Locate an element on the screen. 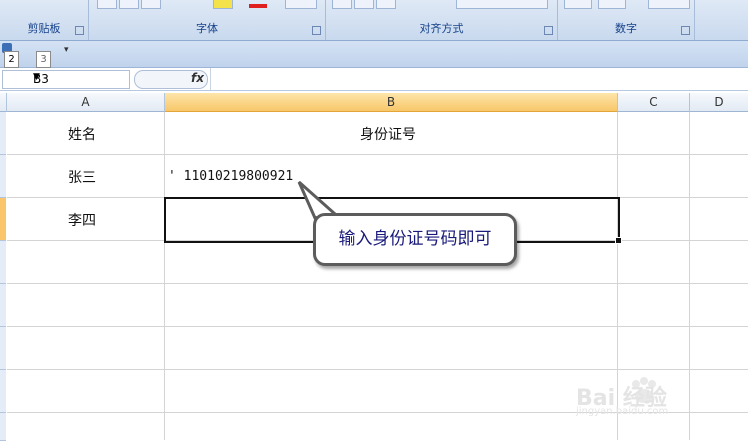 Image resolution: width=748 pixels, height=441 pixels. currency-button is located at coordinates (578, 4).